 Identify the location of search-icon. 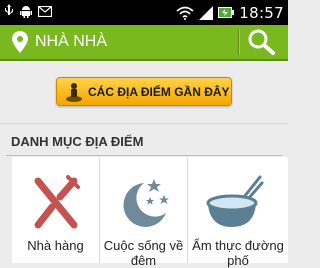
(262, 42).